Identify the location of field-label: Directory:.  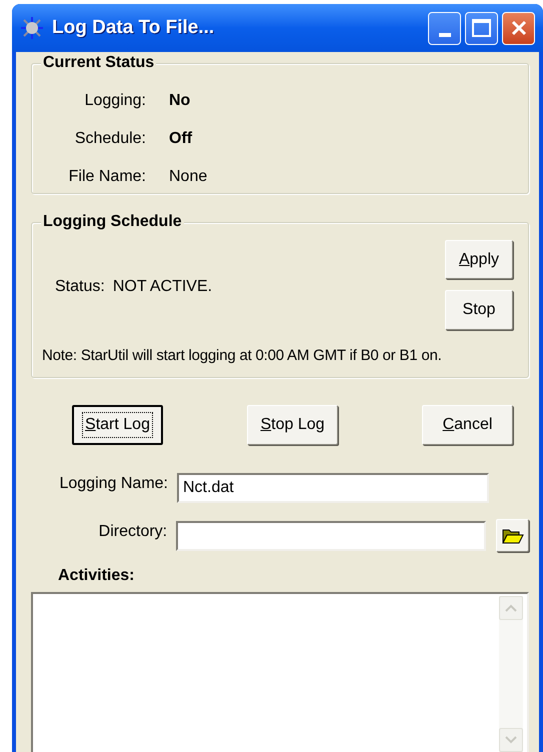
(133, 532).